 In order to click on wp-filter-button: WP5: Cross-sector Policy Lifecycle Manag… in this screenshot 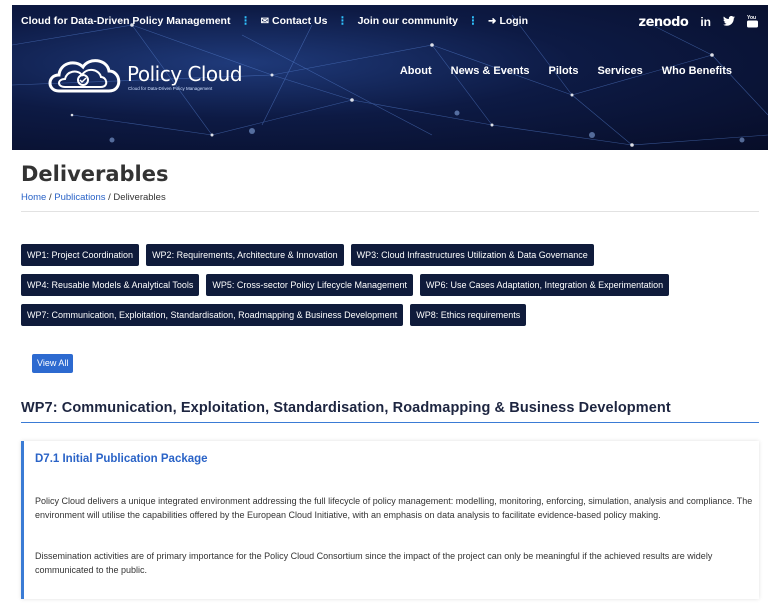, I will do `click(309, 285)`.